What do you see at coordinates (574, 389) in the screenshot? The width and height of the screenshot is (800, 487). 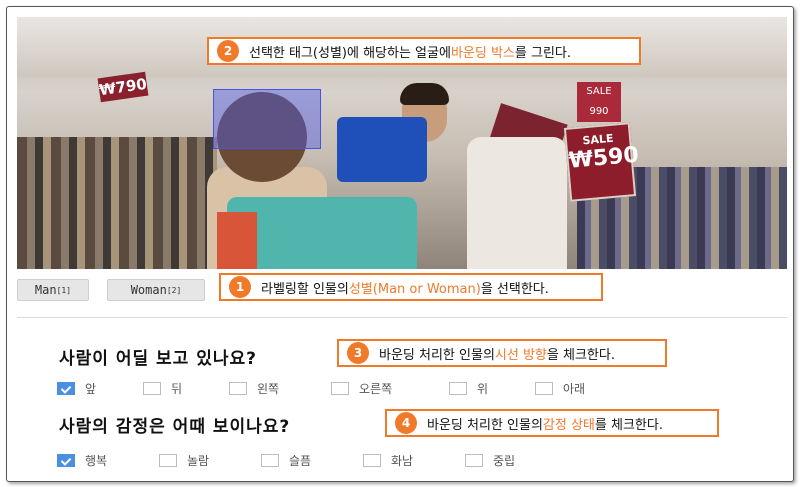 I see `option-label: 아래` at bounding box center [574, 389].